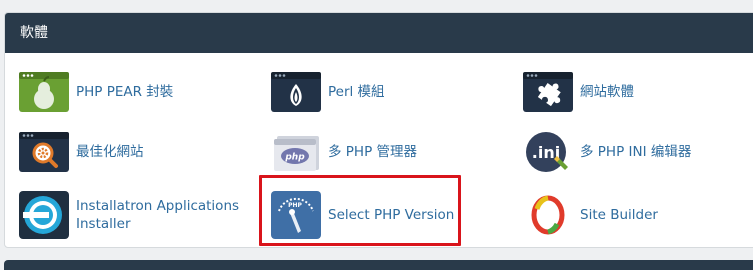 The width and height of the screenshot is (753, 270). Describe the element at coordinates (548, 215) in the screenshot. I see `site-builder-icon` at that location.